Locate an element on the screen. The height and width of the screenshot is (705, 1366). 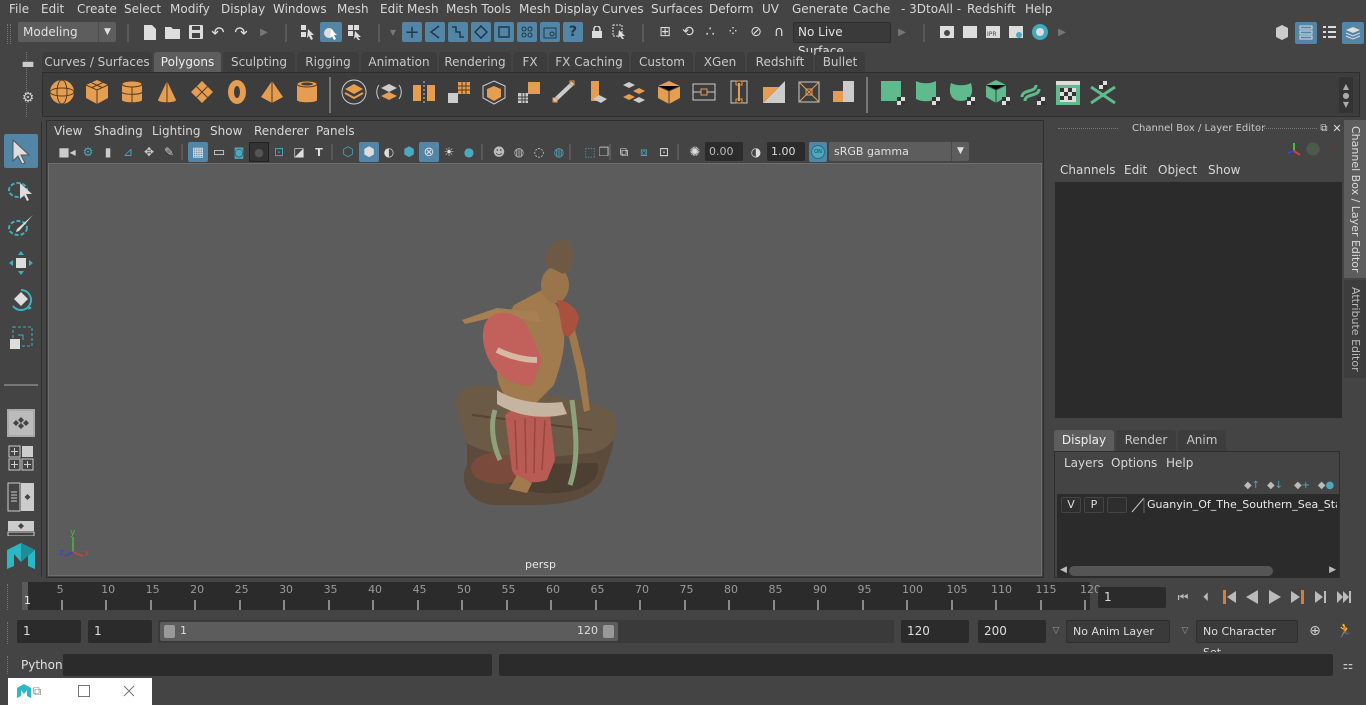
move-layer-up-icon: ◆ ↑ is located at coordinates (1252, 485).